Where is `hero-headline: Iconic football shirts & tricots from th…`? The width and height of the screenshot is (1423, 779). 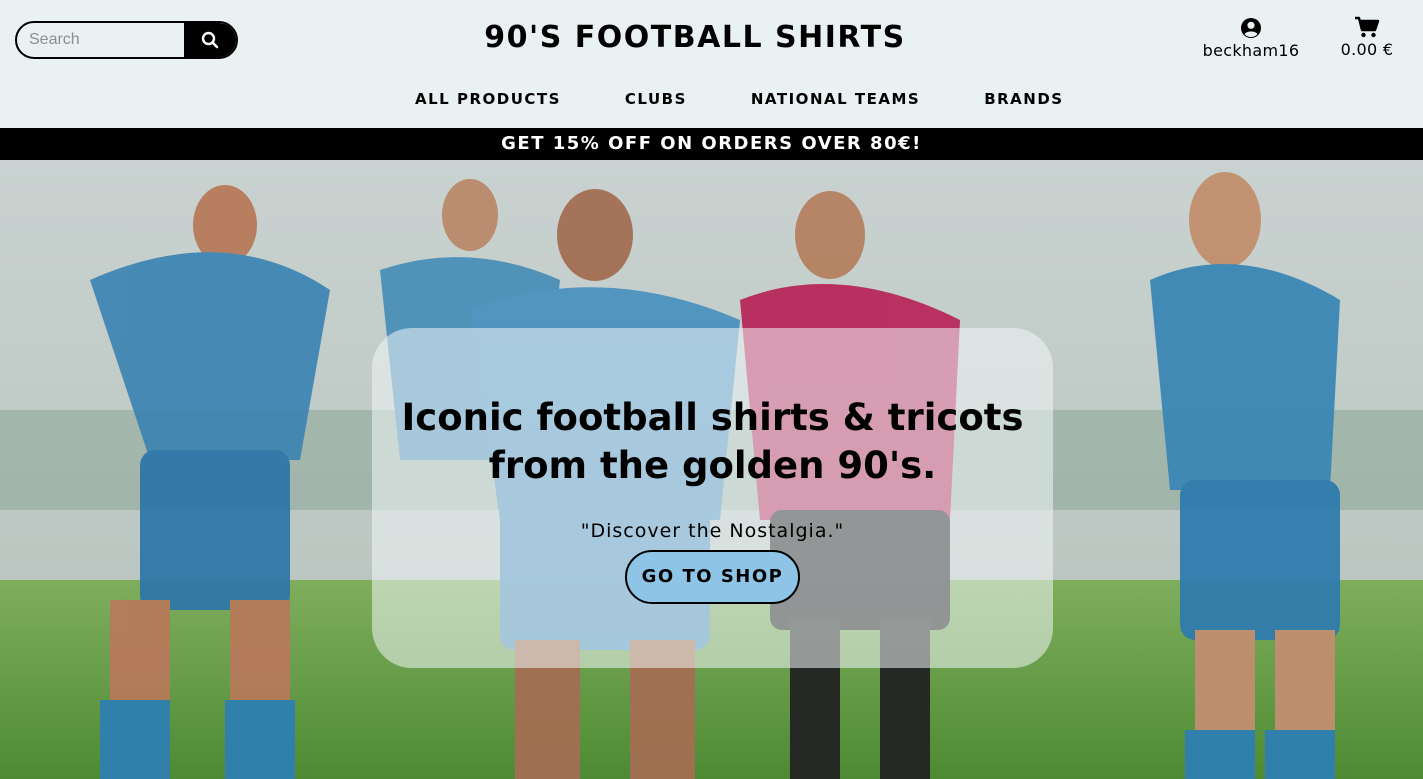
hero-headline: Iconic football shirts & tricots from th… is located at coordinates (712, 441).